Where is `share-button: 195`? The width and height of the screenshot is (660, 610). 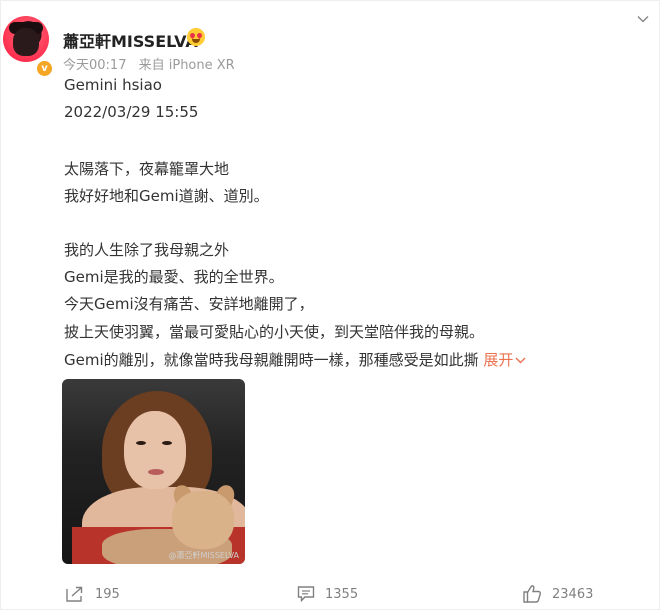 share-button: 195 is located at coordinates (92, 594).